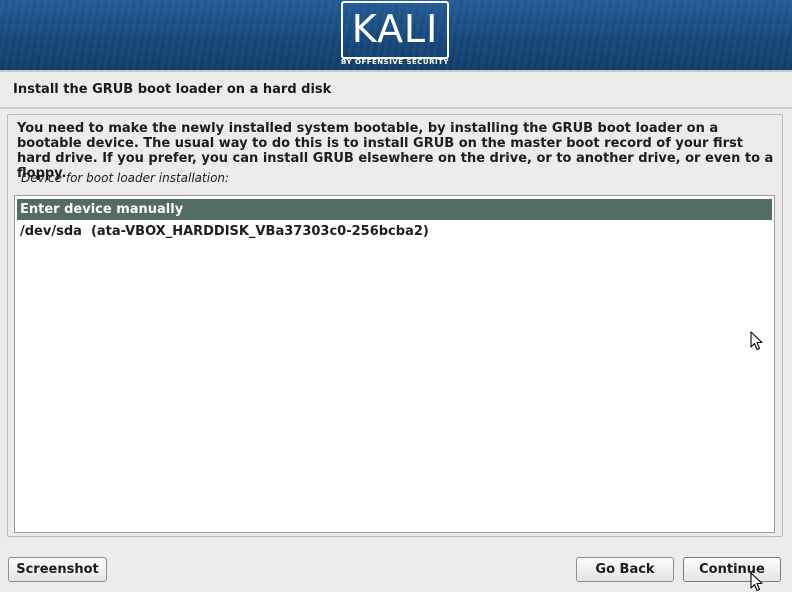  I want to click on banner-divider, so click(396, 71).